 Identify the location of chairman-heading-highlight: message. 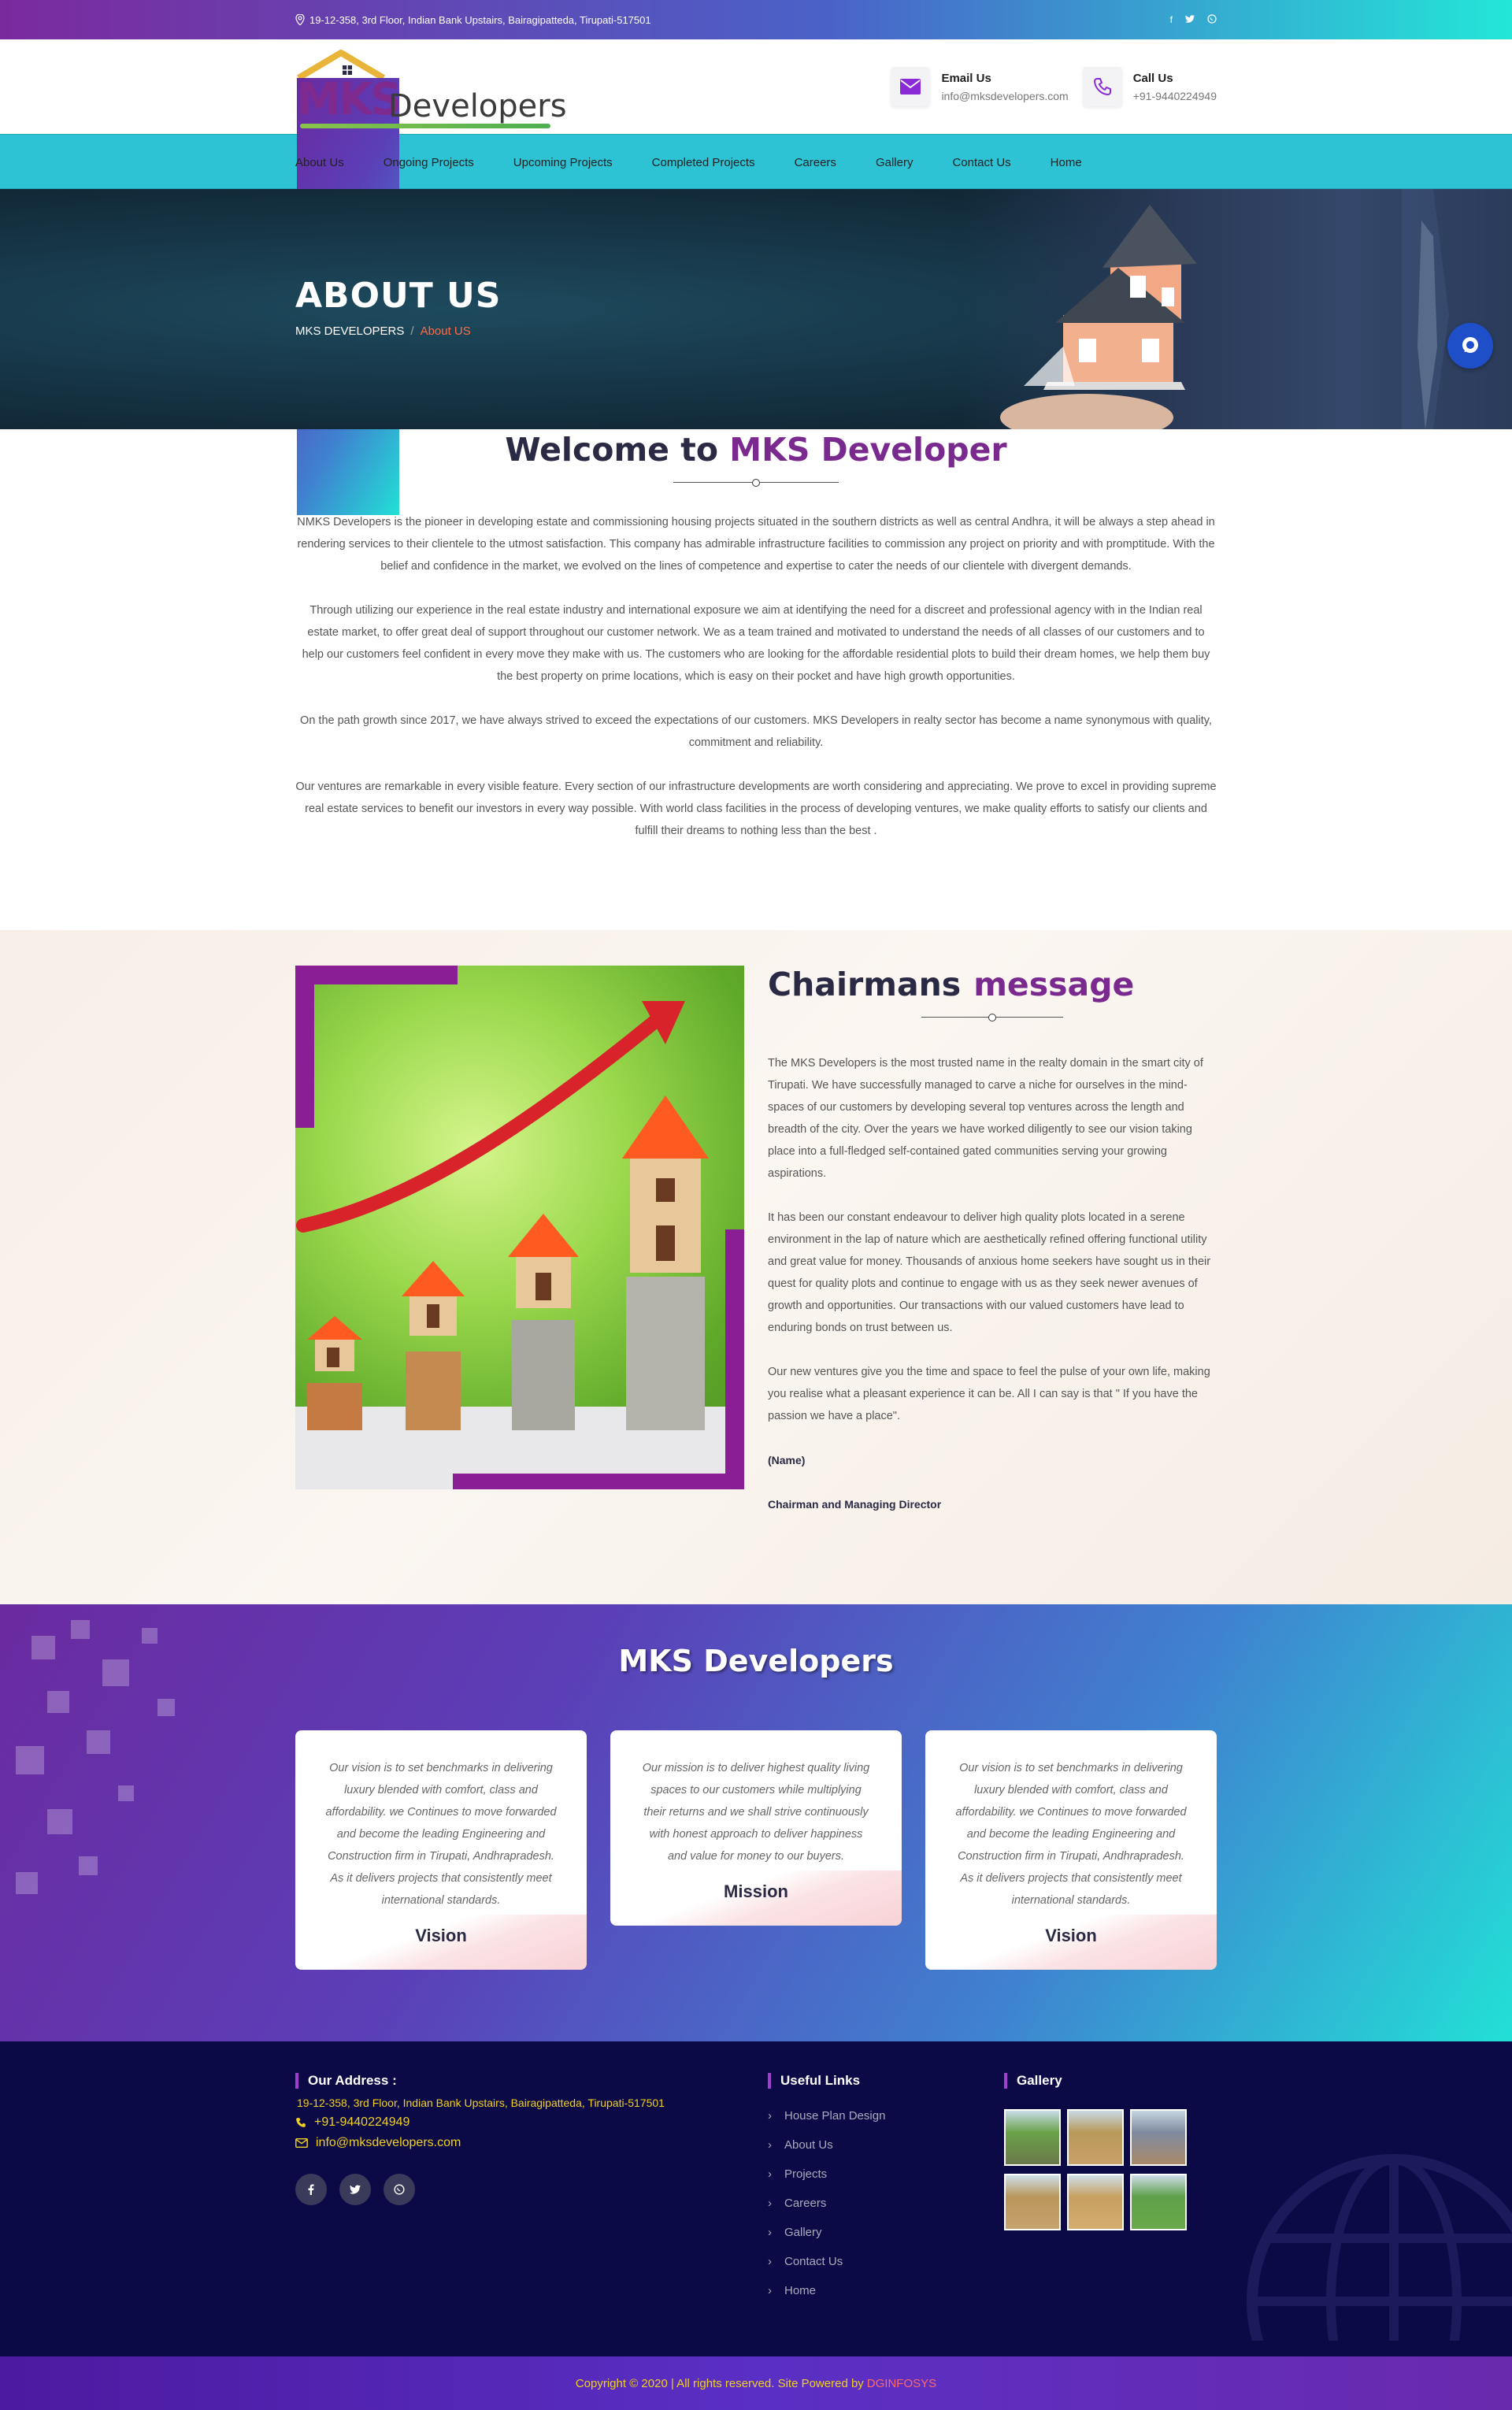
(1054, 984).